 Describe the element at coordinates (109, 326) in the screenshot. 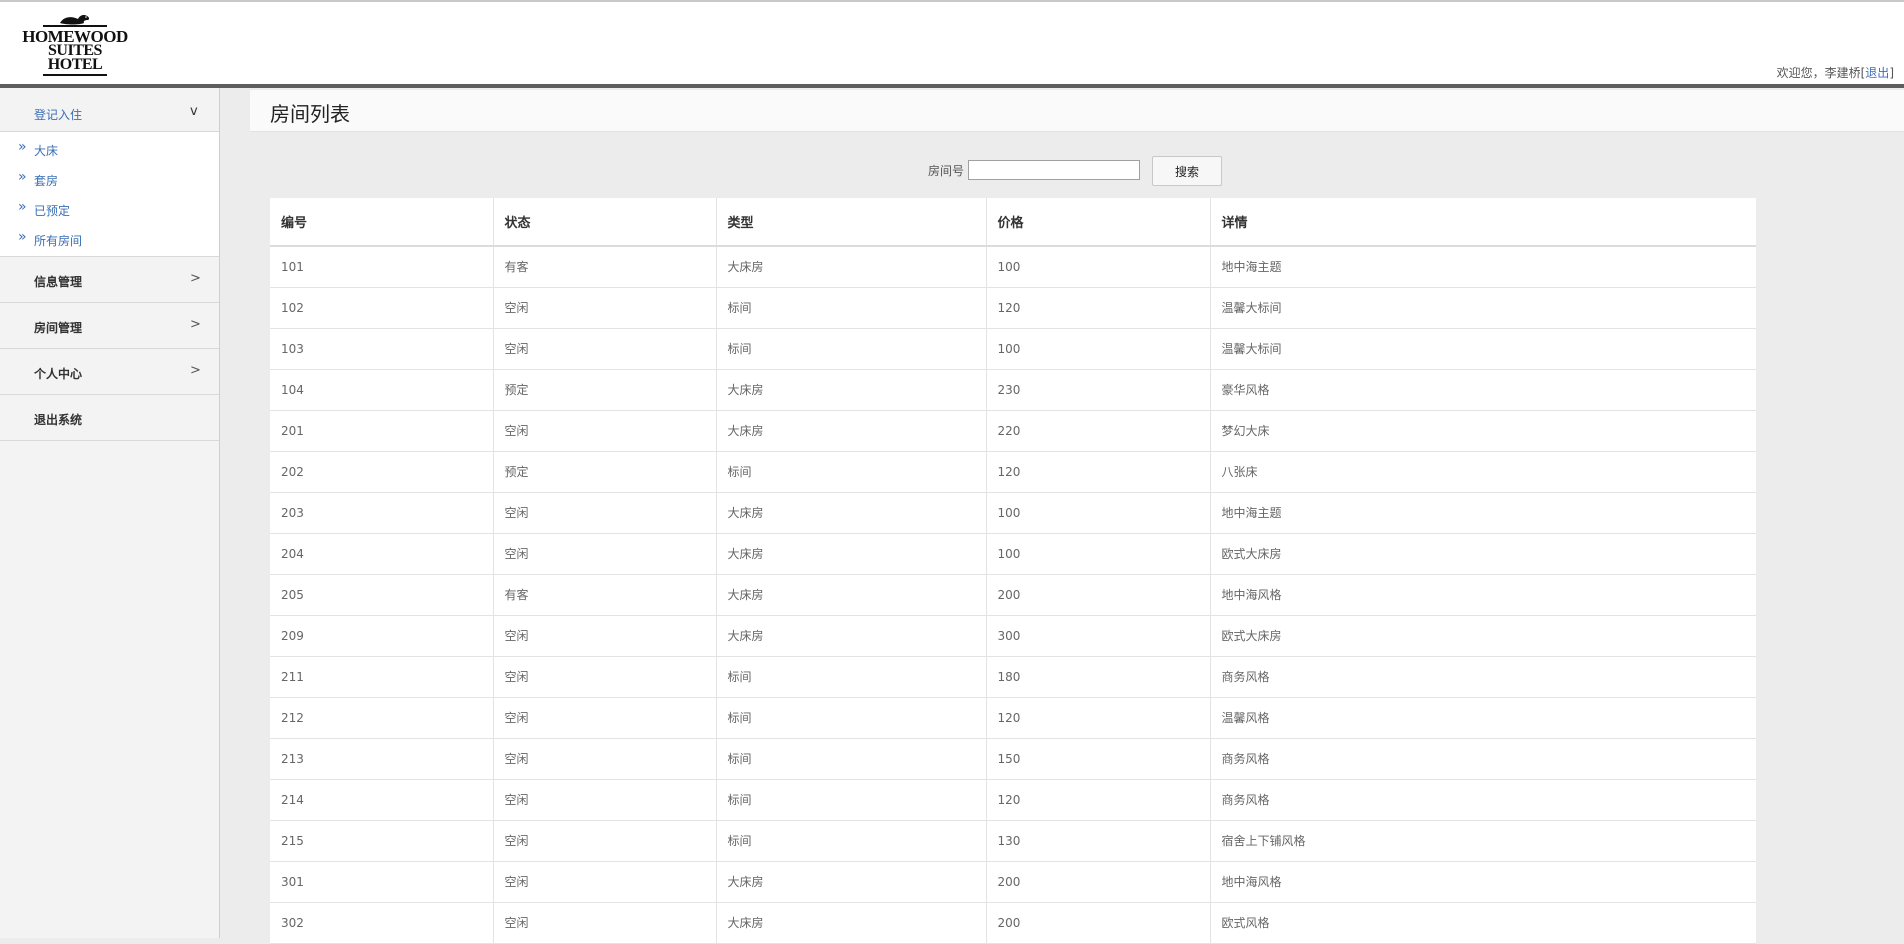

I see `sidebar-group-room-management: 房间管理 >` at that location.